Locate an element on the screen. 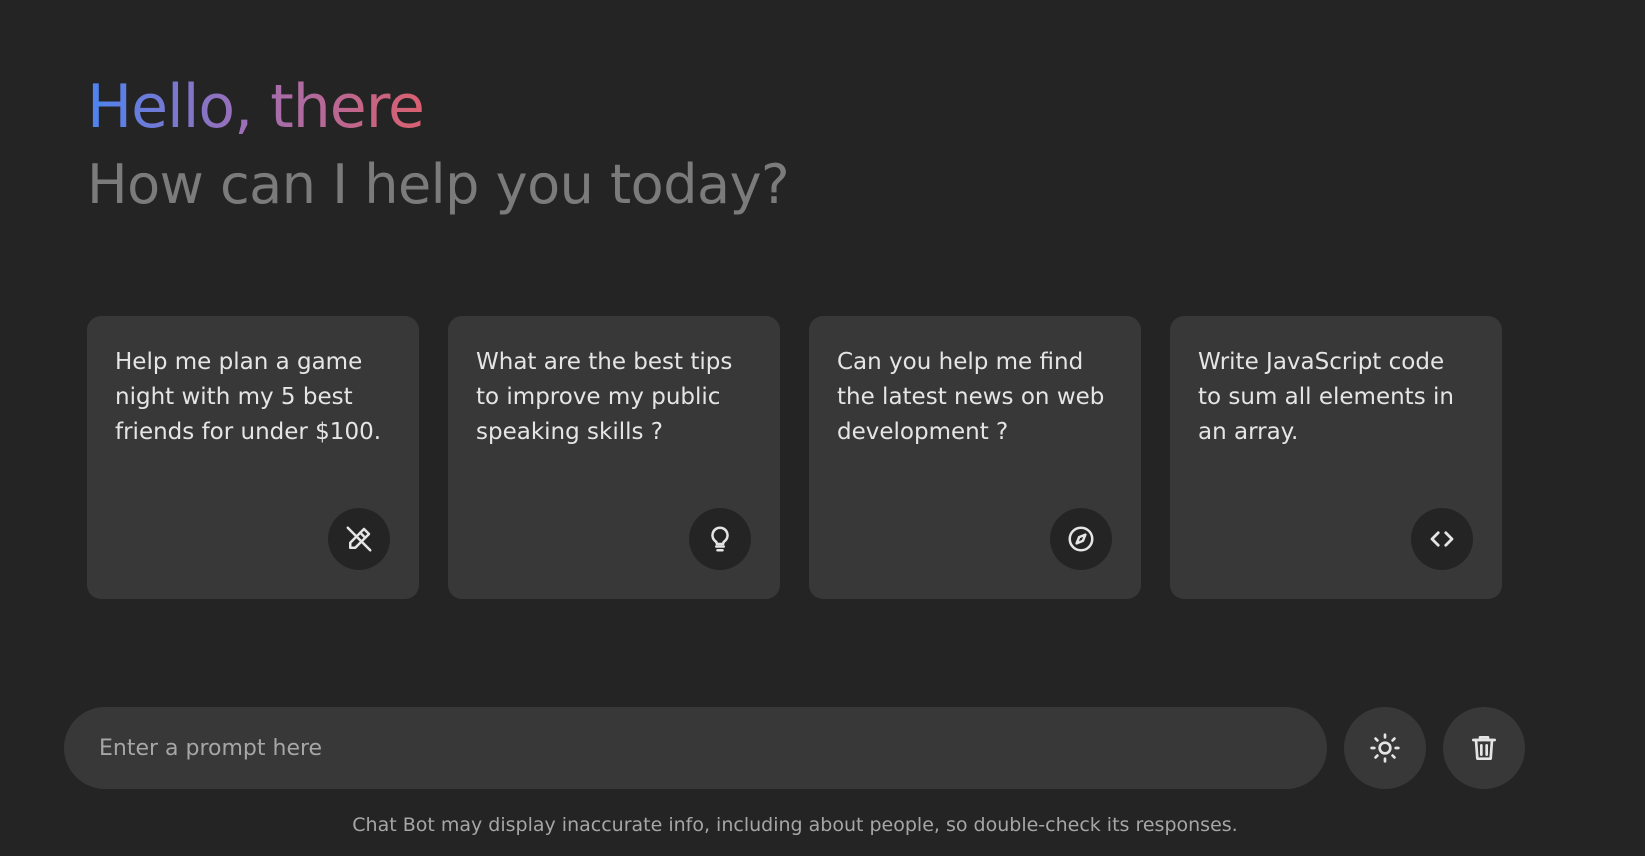  greeting-subtitle: How can I help you today? is located at coordinates (438, 184).